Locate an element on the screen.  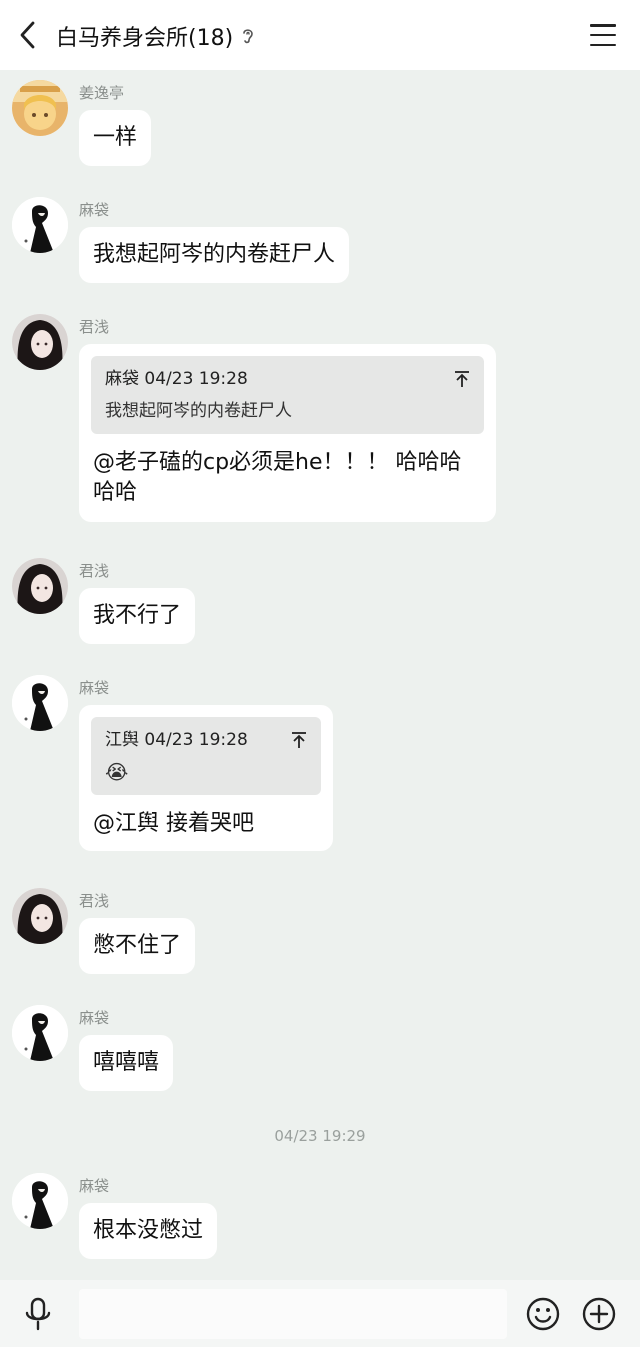
quote-author-time: 江舆 04/23 19:28 is located at coordinates (176, 740).